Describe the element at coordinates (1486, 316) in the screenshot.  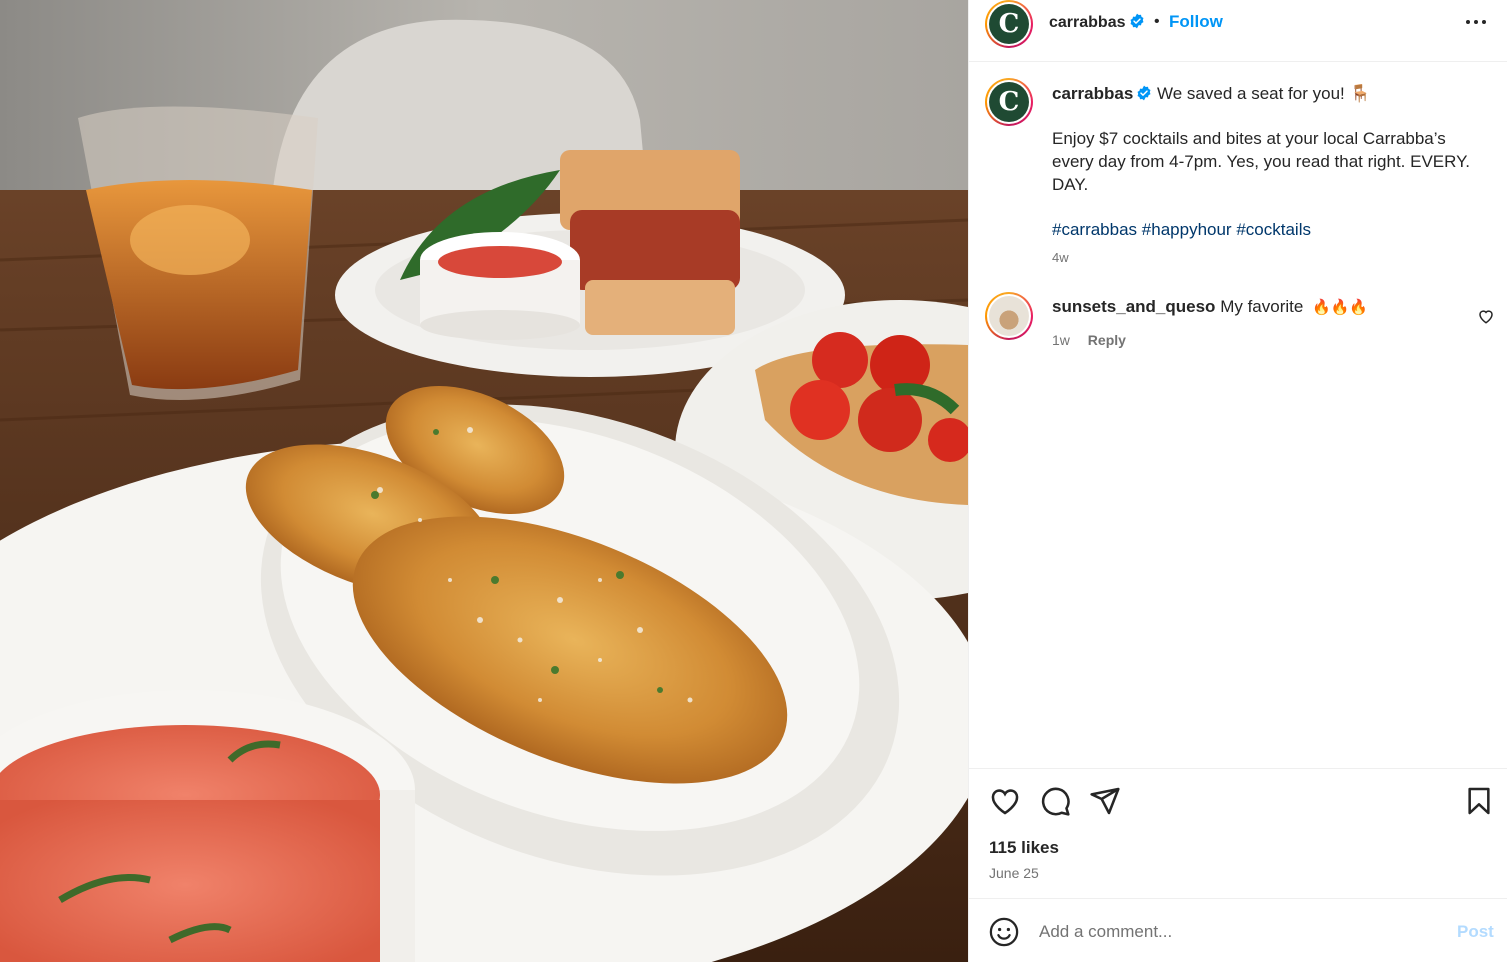
I see `comment-like-icon` at that location.